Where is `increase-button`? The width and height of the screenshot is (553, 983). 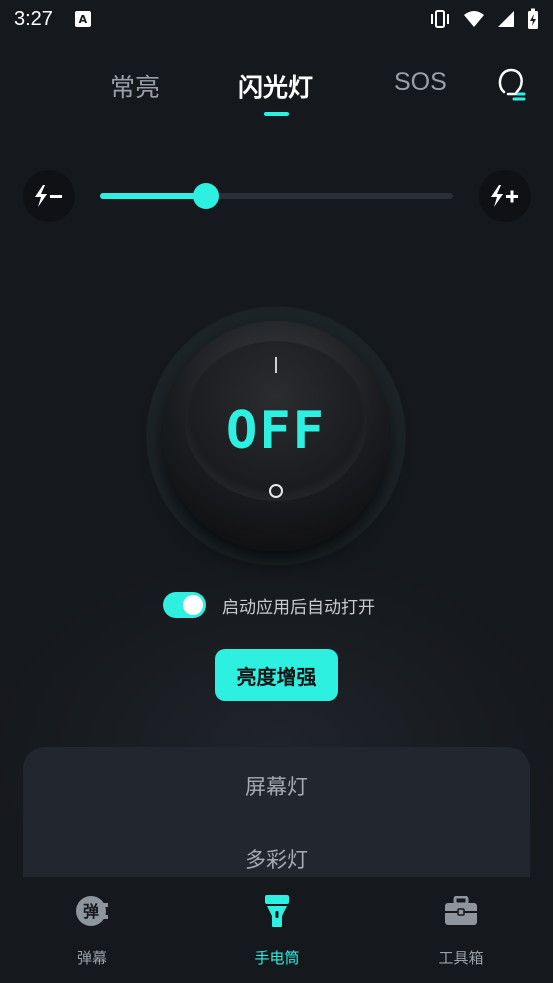 increase-button is located at coordinates (505, 196).